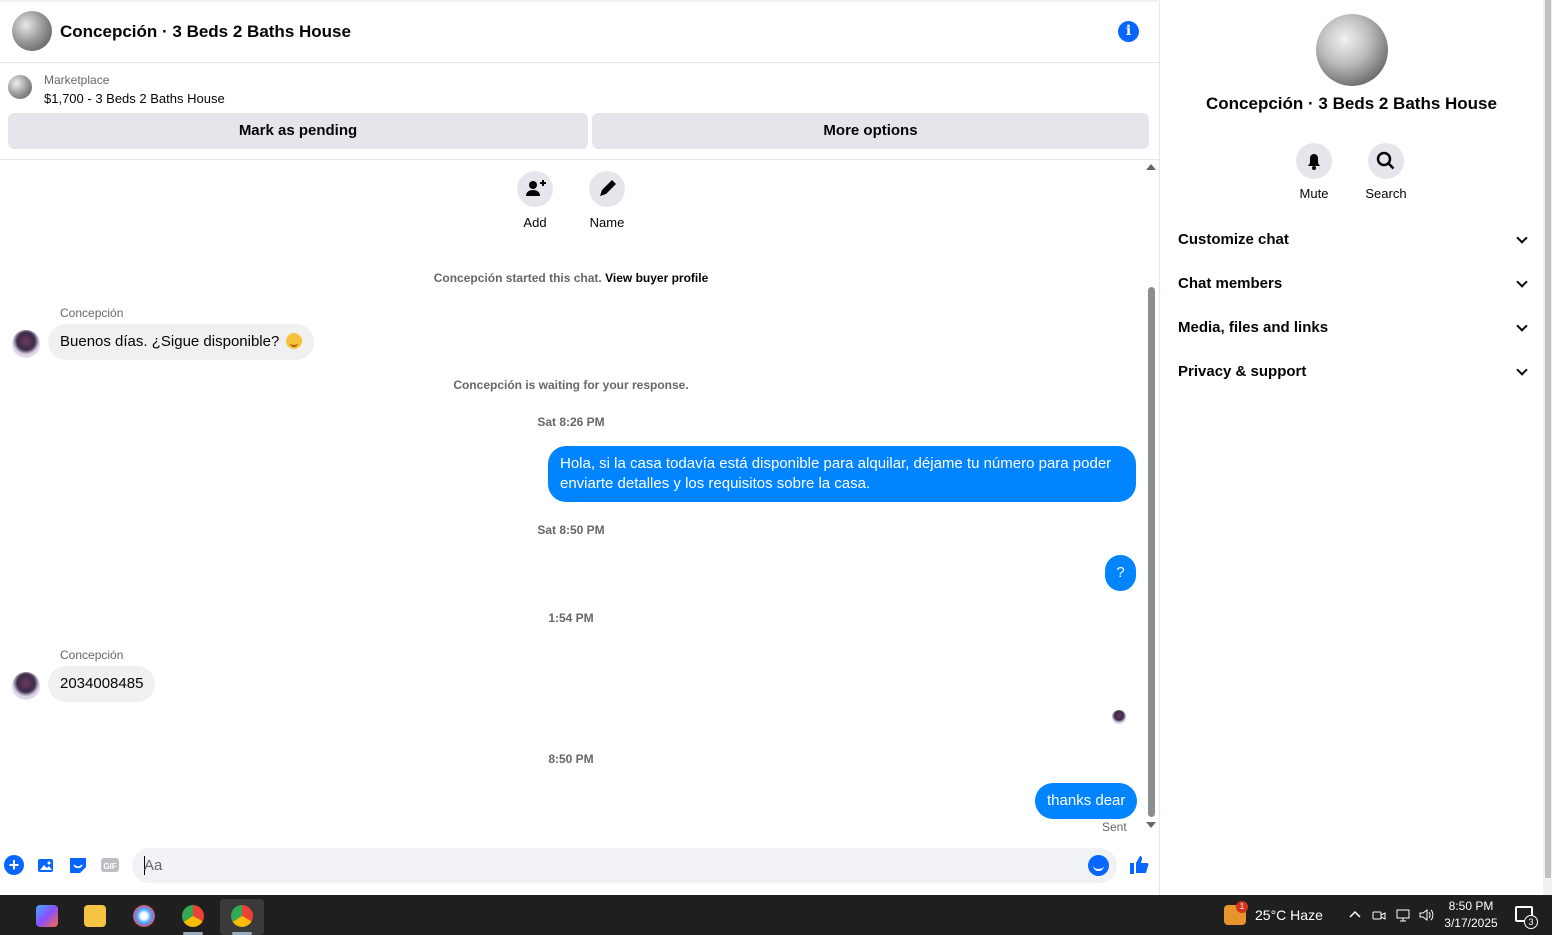 The image size is (1552, 935). What do you see at coordinates (1353, 372) in the screenshot?
I see `privacy-support-row: Privacy & support` at bounding box center [1353, 372].